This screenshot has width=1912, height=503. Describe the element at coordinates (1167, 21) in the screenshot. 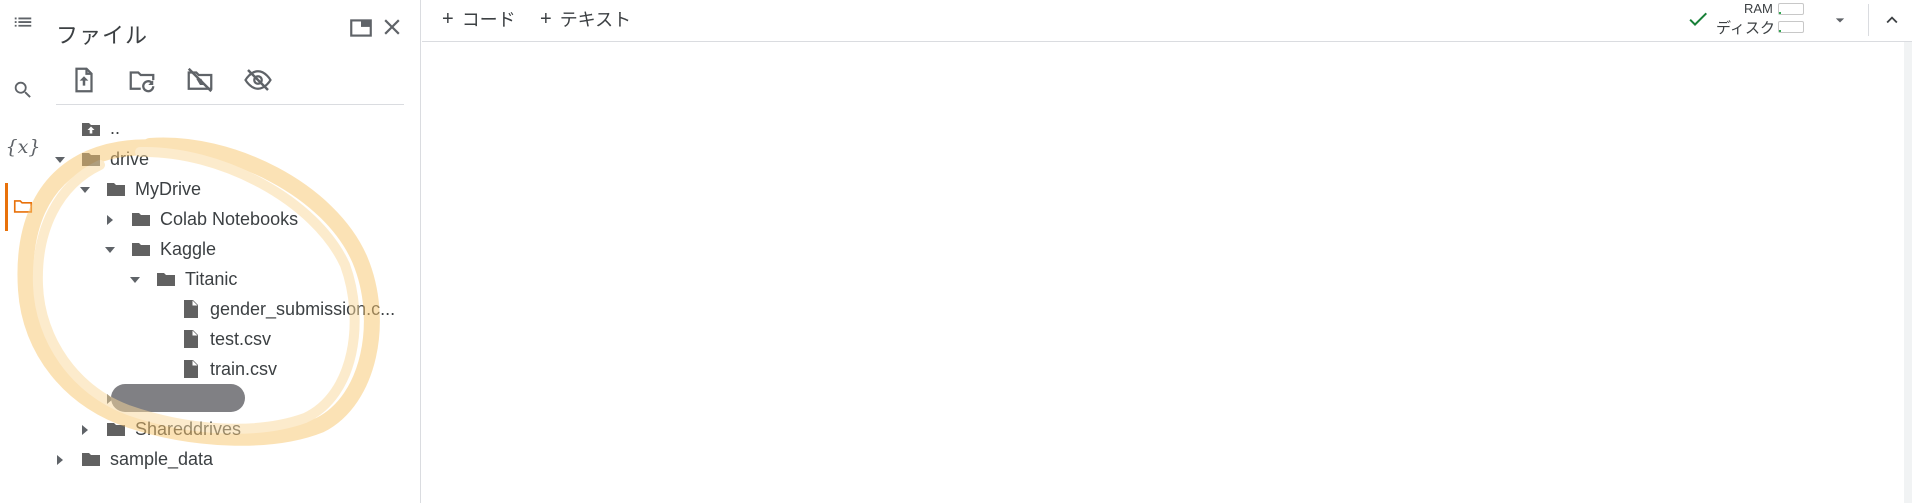

I see `notebook-toolbar: + コード + テキスト RAM ディスク` at that location.